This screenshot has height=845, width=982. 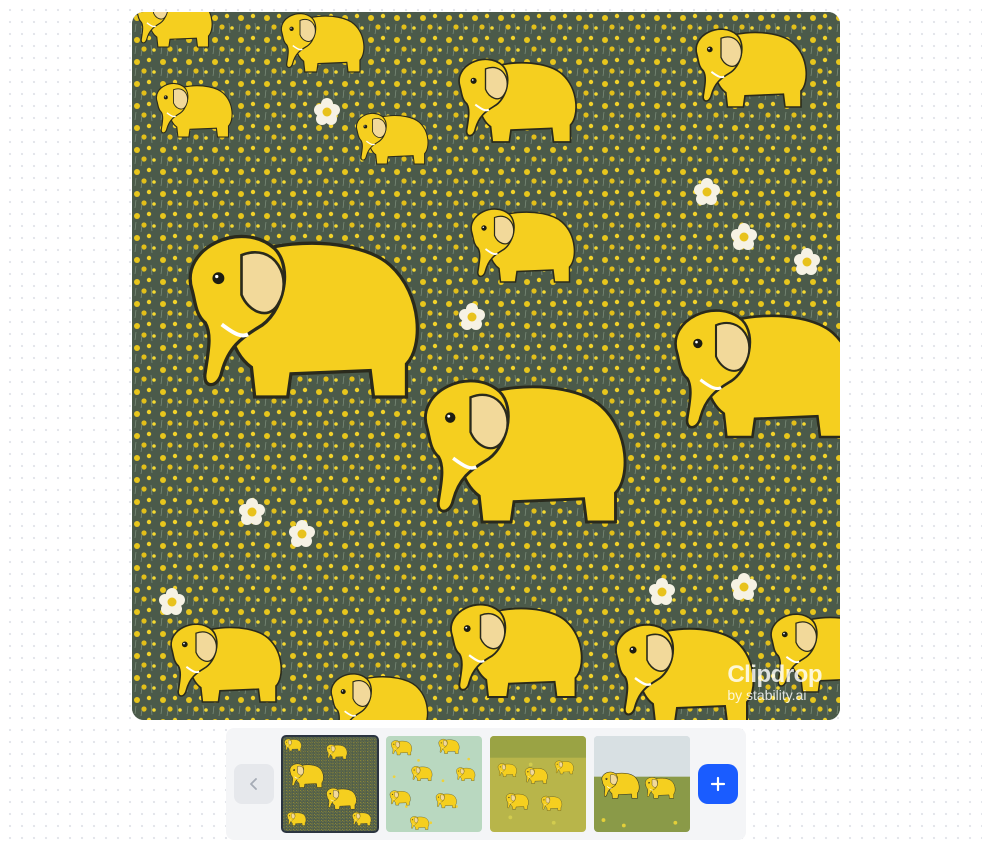 I want to click on previous-button, so click(x=254, y=784).